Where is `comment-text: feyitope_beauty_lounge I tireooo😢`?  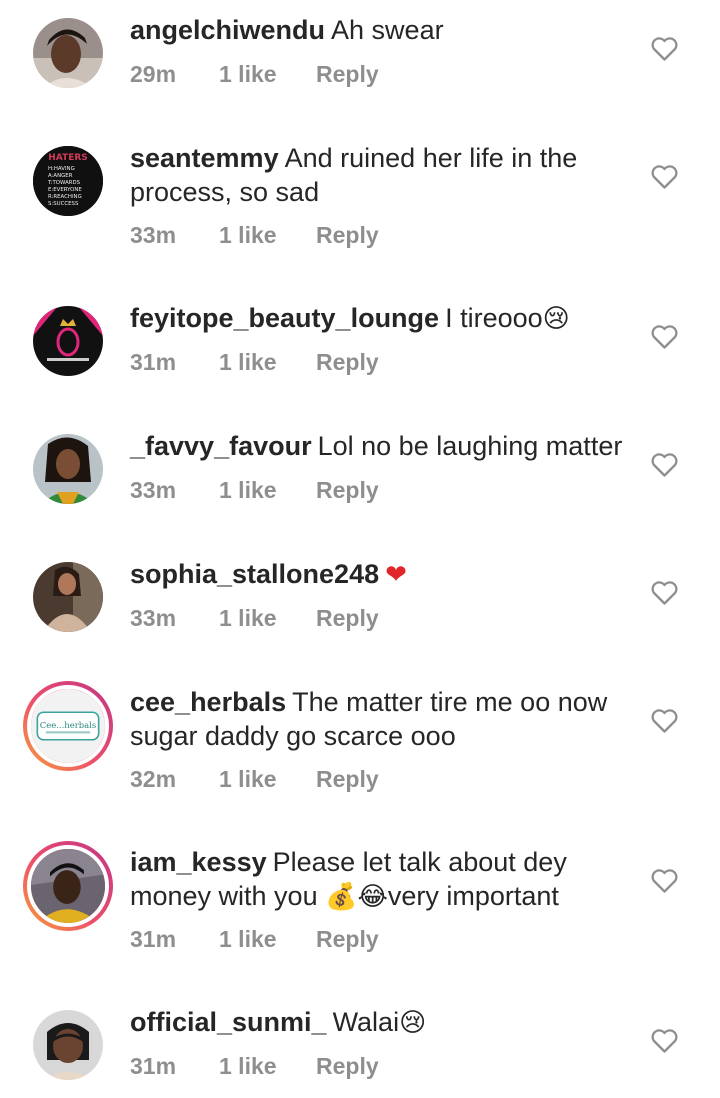 comment-text: feyitope_beauty_lounge I tireooo😢 is located at coordinates (380, 318).